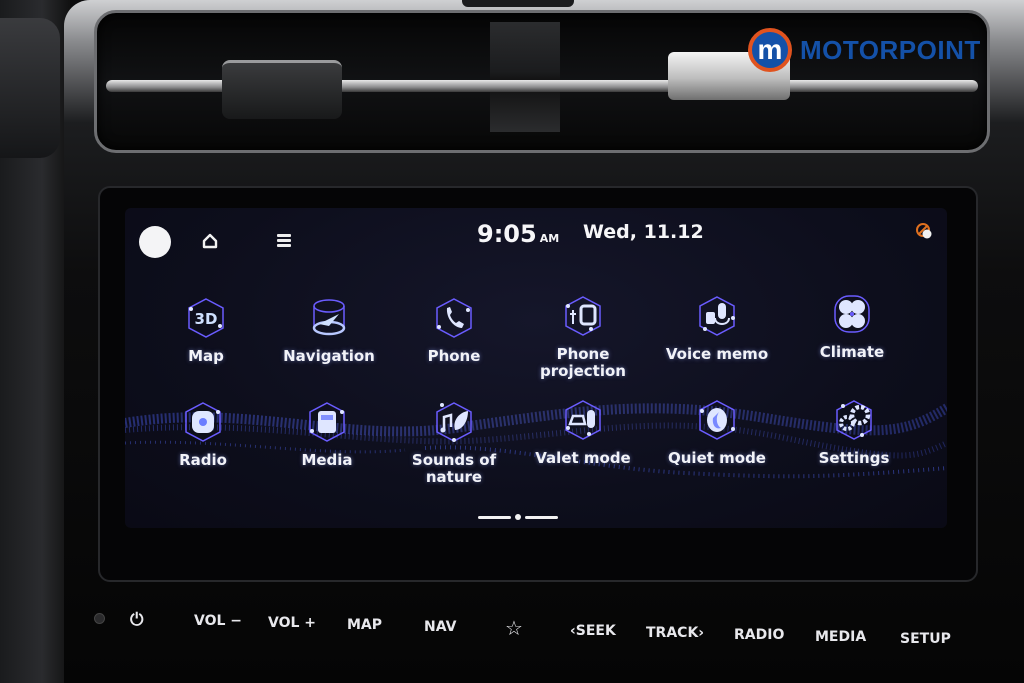 This screenshot has height=683, width=1024. Describe the element at coordinates (284, 241) in the screenshot. I see `menu-icon` at that location.